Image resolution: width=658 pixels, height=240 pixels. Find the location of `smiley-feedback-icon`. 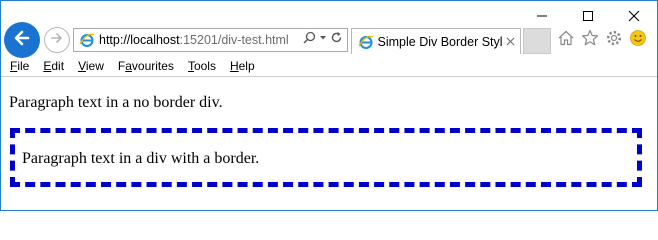

smiley-feedback-icon is located at coordinates (638, 38).